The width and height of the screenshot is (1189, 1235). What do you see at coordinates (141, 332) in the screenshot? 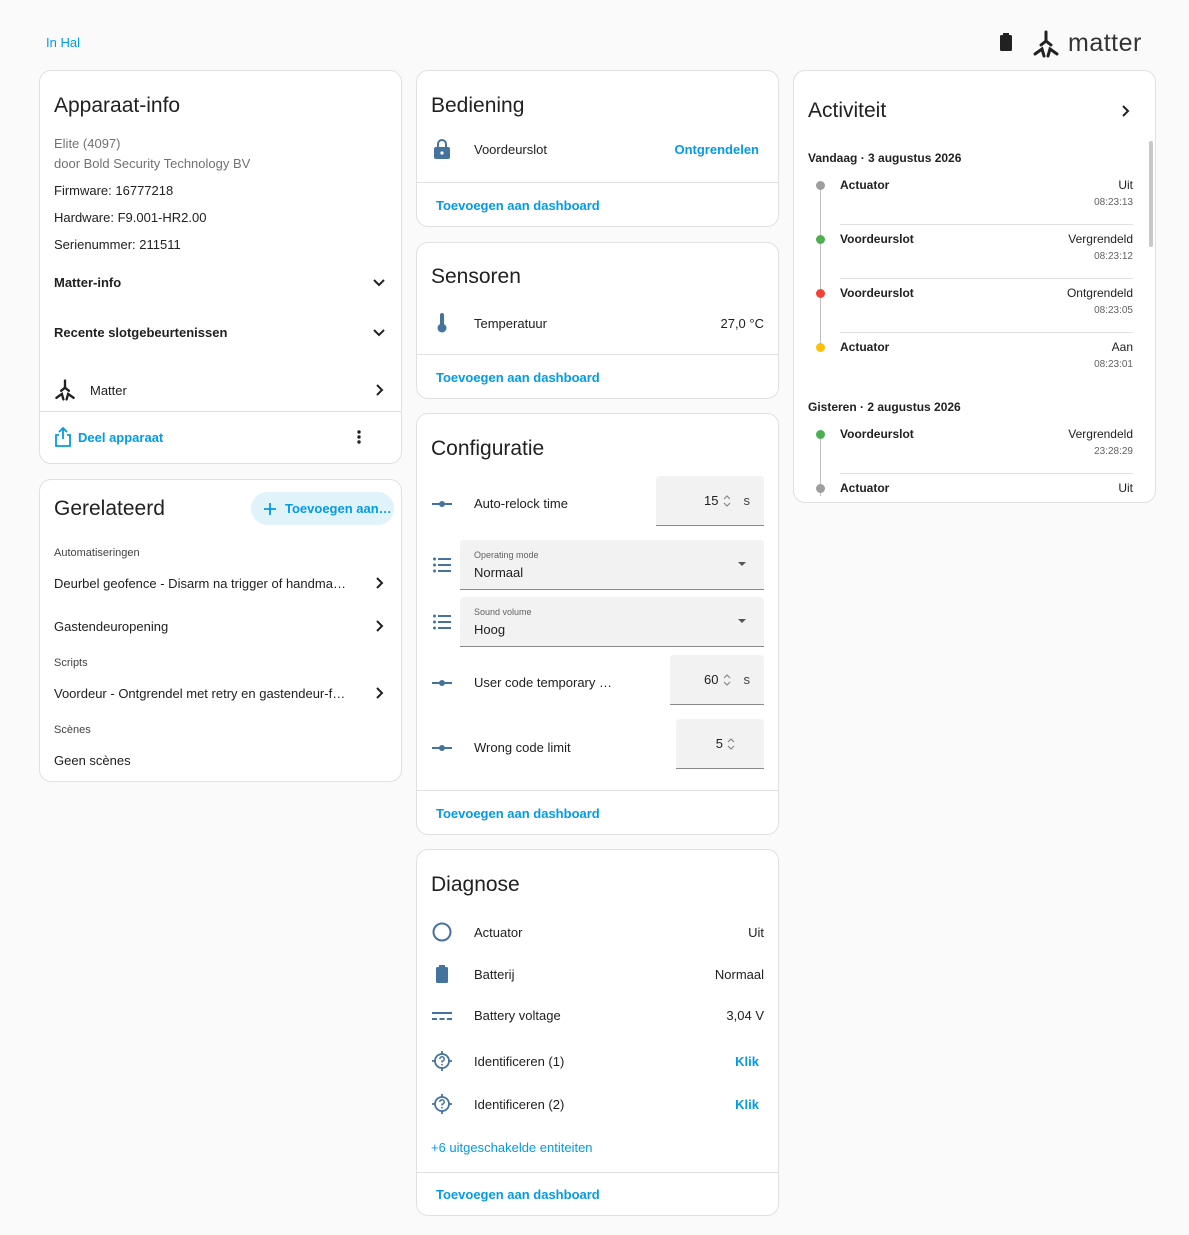
I see `expander-label: Recente slotgebeurtenissen` at bounding box center [141, 332].